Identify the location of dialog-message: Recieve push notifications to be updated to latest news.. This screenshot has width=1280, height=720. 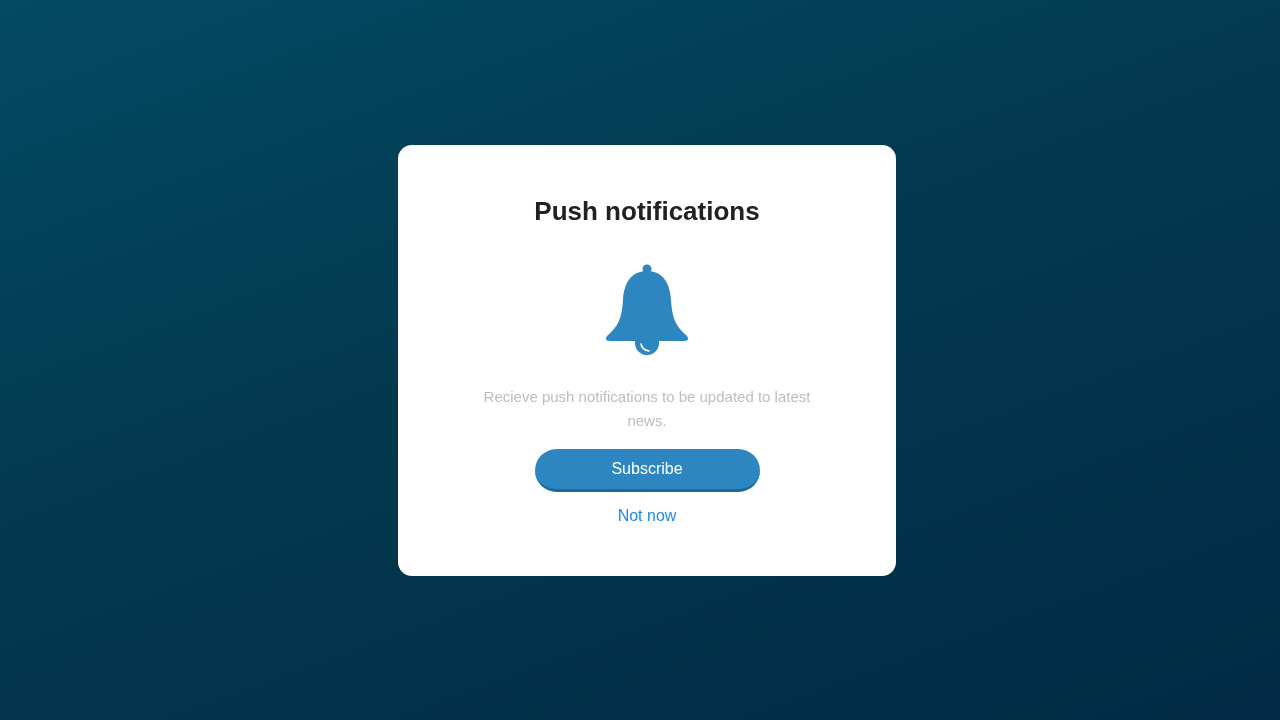
(647, 408).